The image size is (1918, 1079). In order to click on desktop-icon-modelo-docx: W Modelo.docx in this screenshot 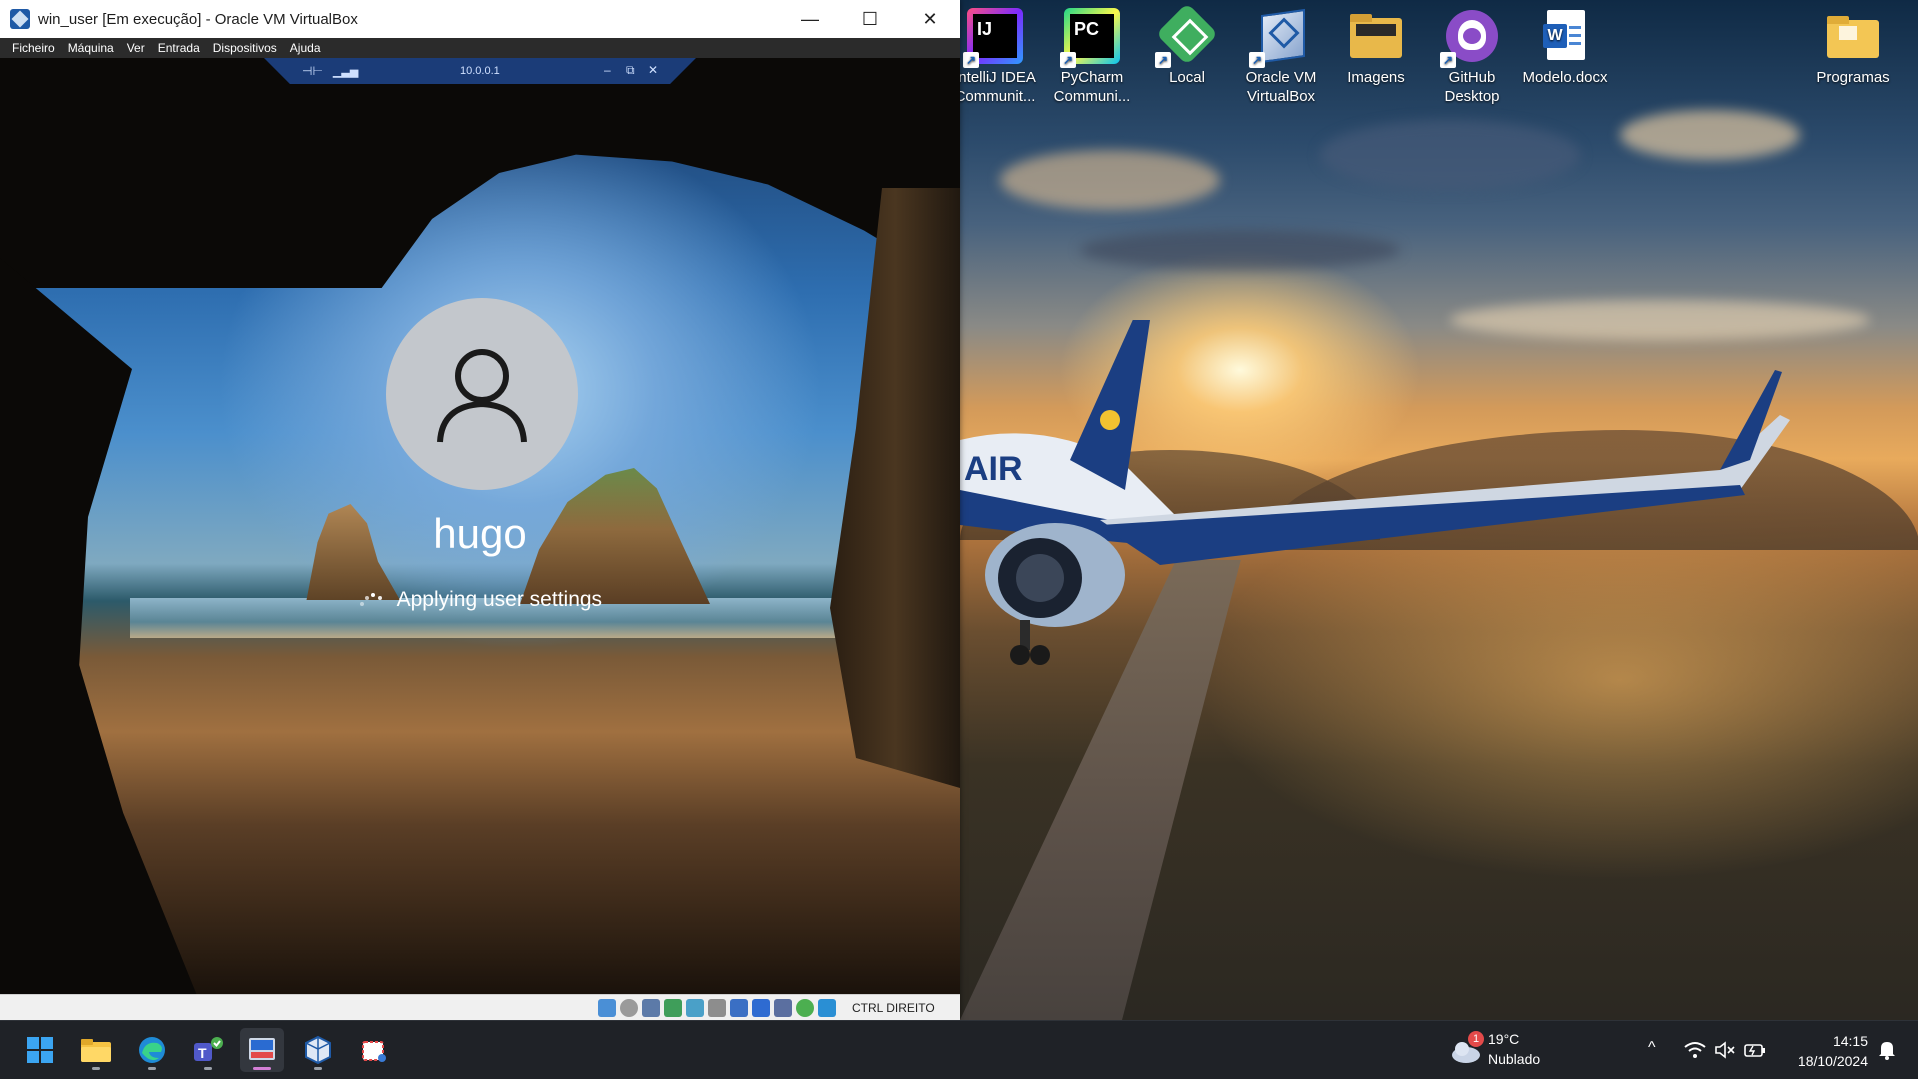, I will do `click(1565, 43)`.